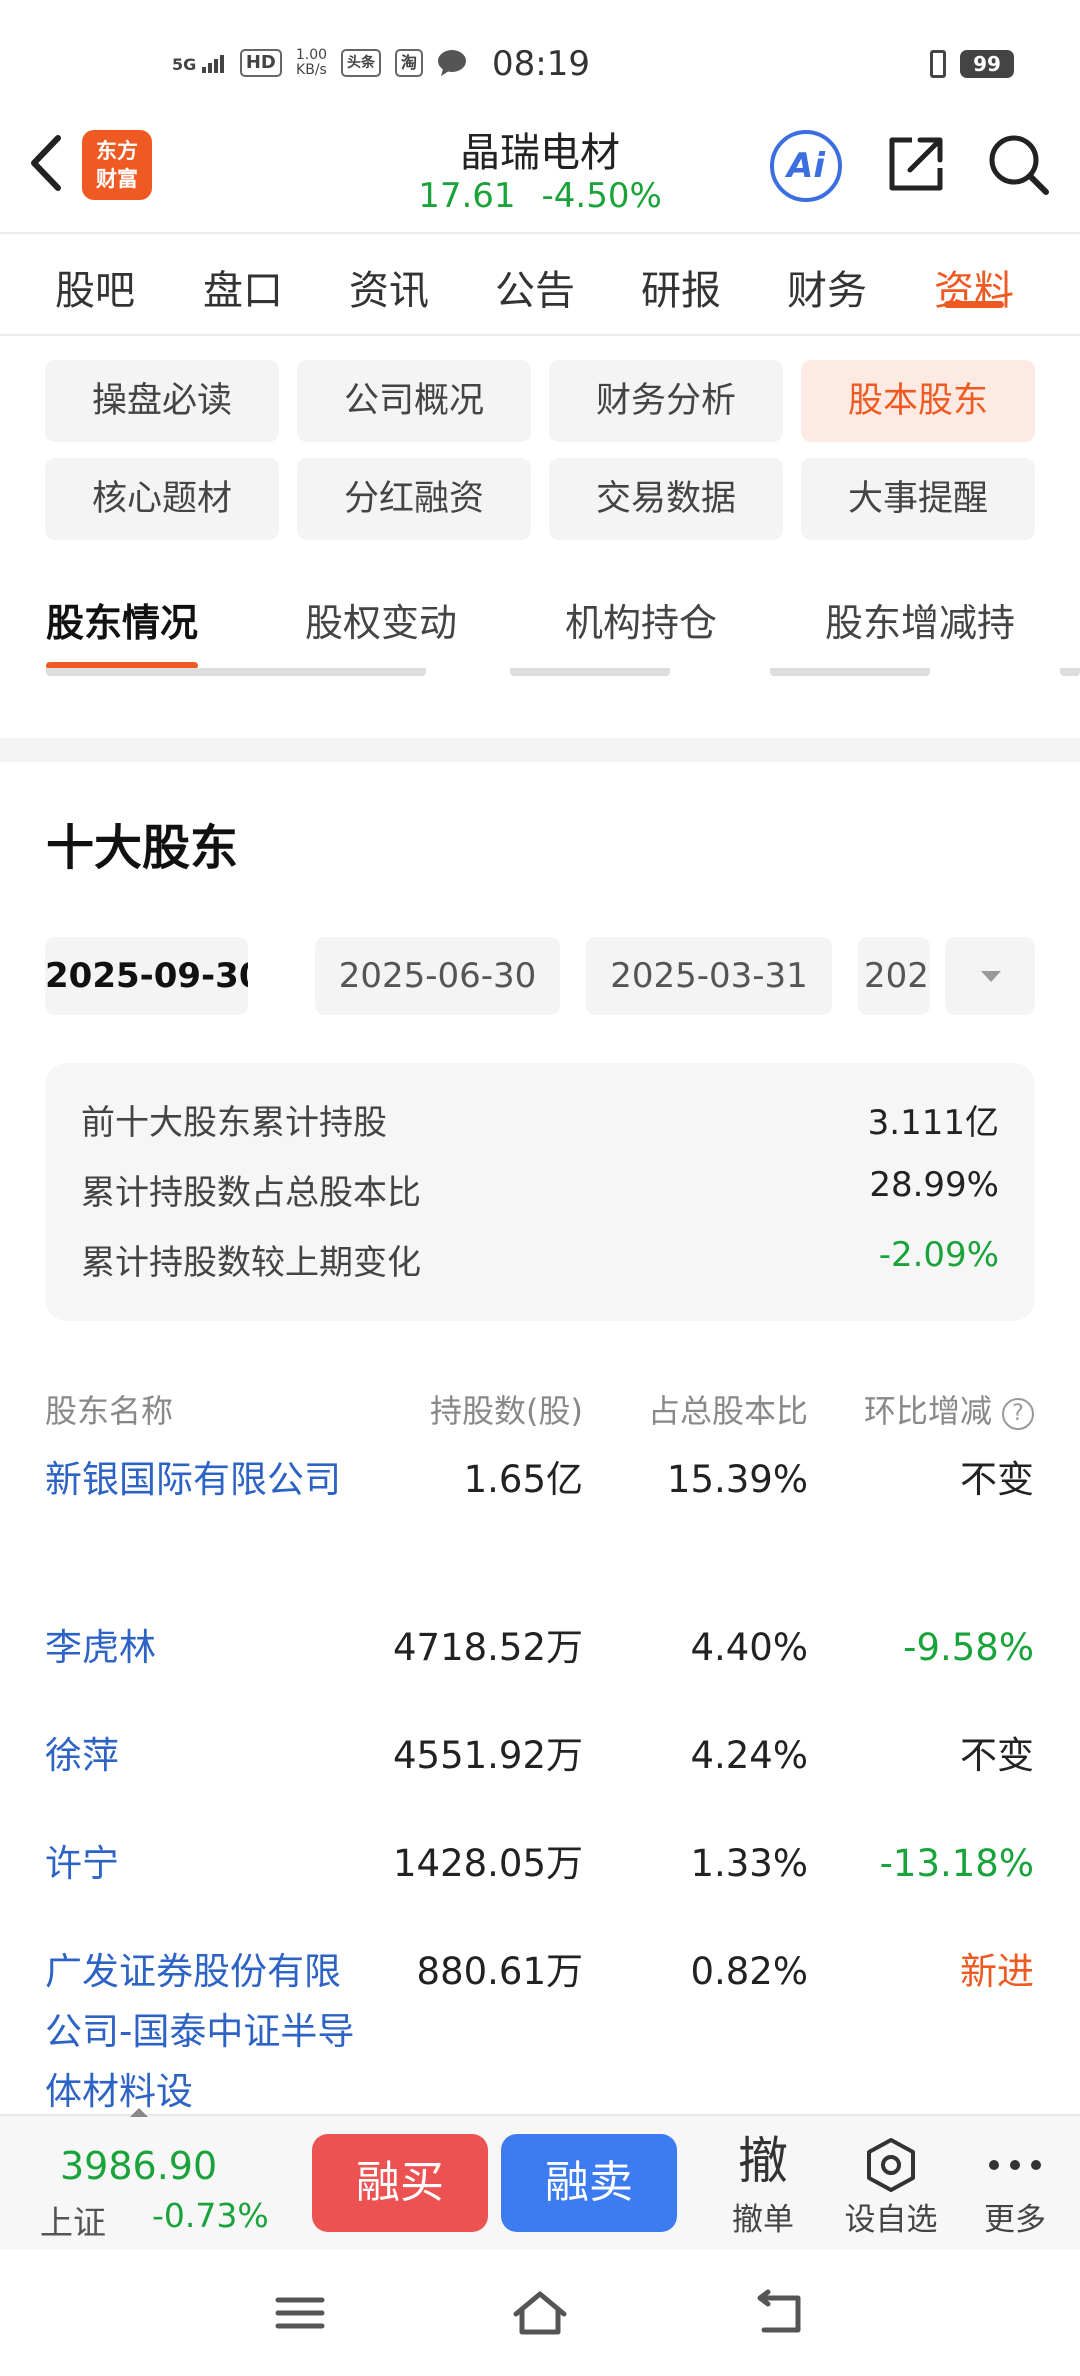 This screenshot has width=1080, height=2376. What do you see at coordinates (974, 276) in the screenshot?
I see `tab-profile: 资料` at bounding box center [974, 276].